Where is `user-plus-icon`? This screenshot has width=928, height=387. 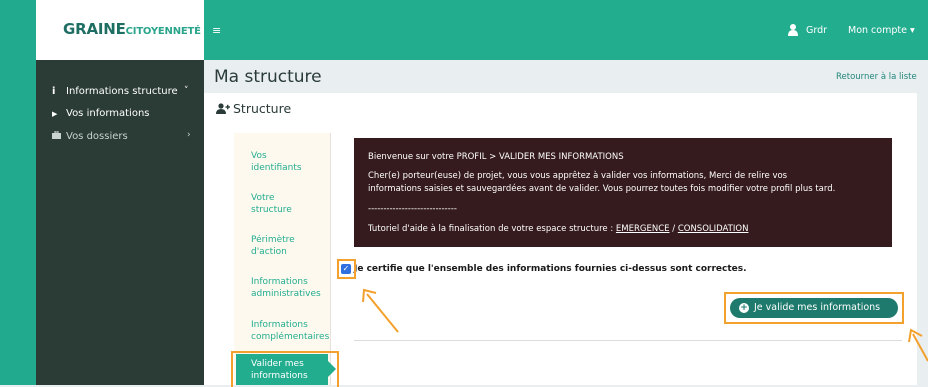
user-plus-icon is located at coordinates (223, 108).